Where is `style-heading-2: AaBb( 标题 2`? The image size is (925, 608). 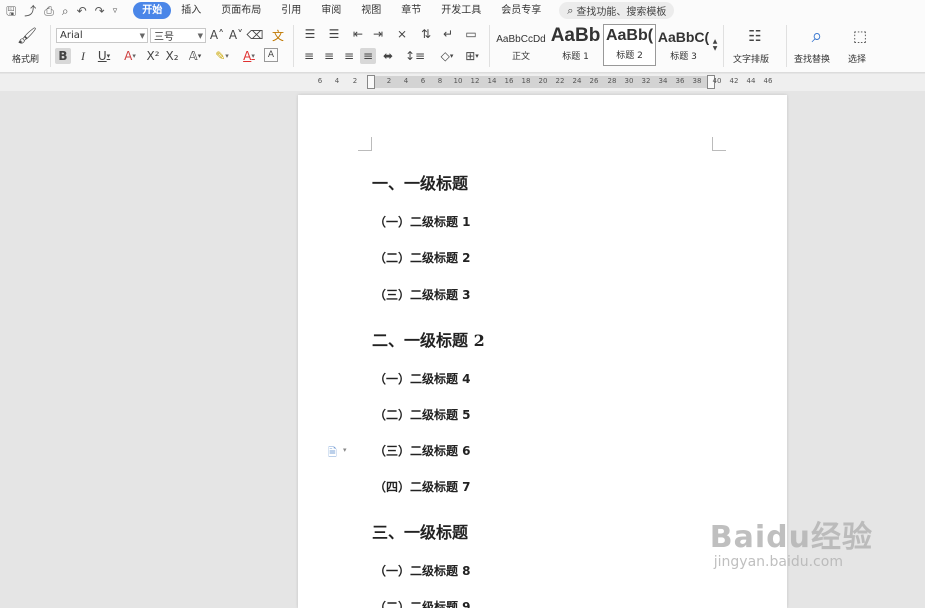 style-heading-2: AaBb( 标题 2 is located at coordinates (629, 45).